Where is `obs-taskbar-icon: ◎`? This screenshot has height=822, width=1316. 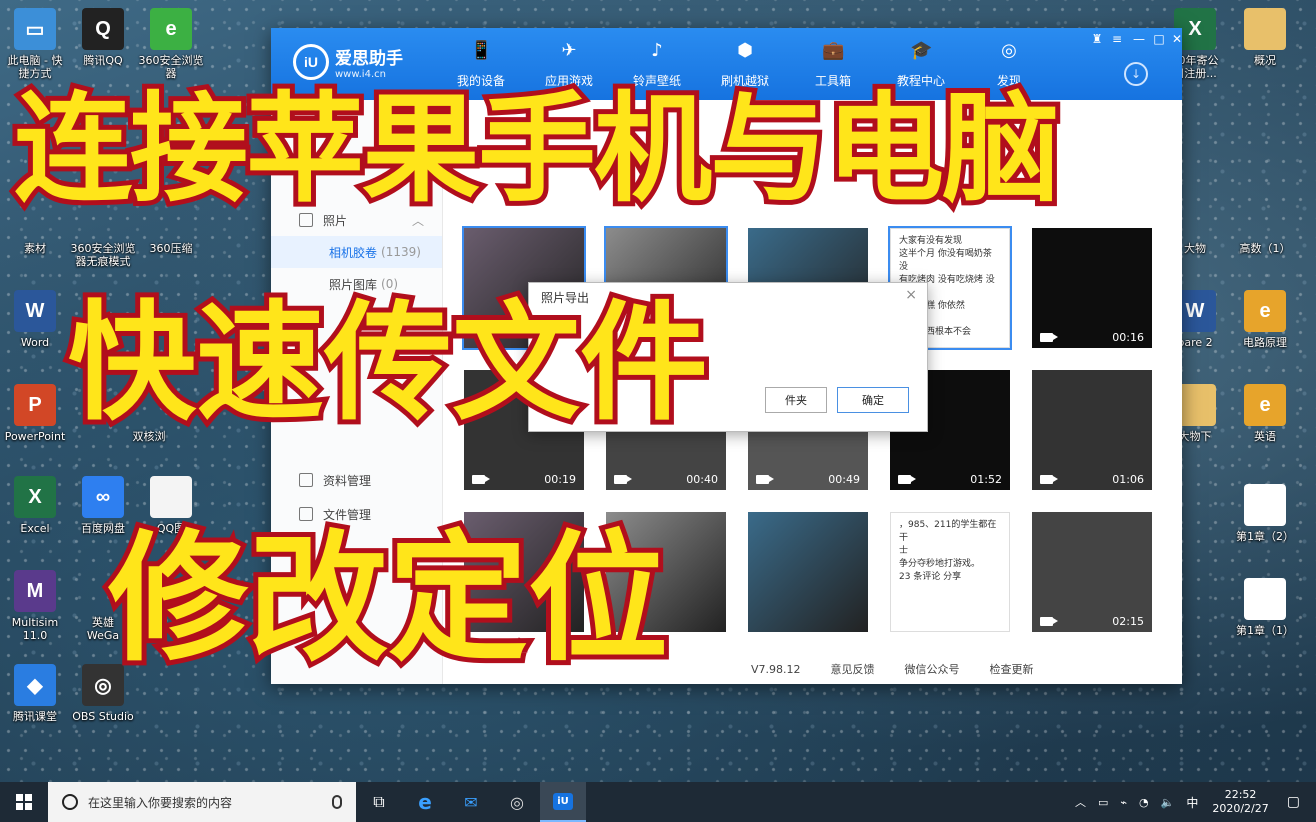
obs-taskbar-icon: ◎ is located at coordinates (517, 802).